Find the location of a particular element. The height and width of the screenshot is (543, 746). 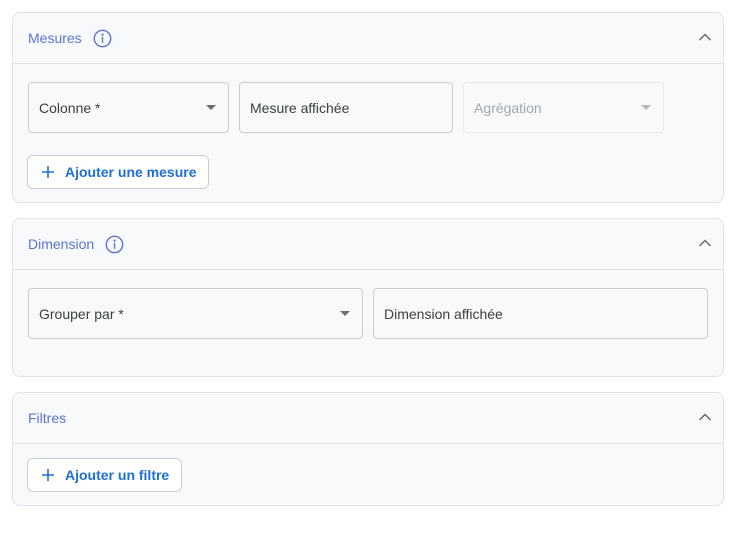

add-filter-button: Ajouter un filtre is located at coordinates (105, 475).